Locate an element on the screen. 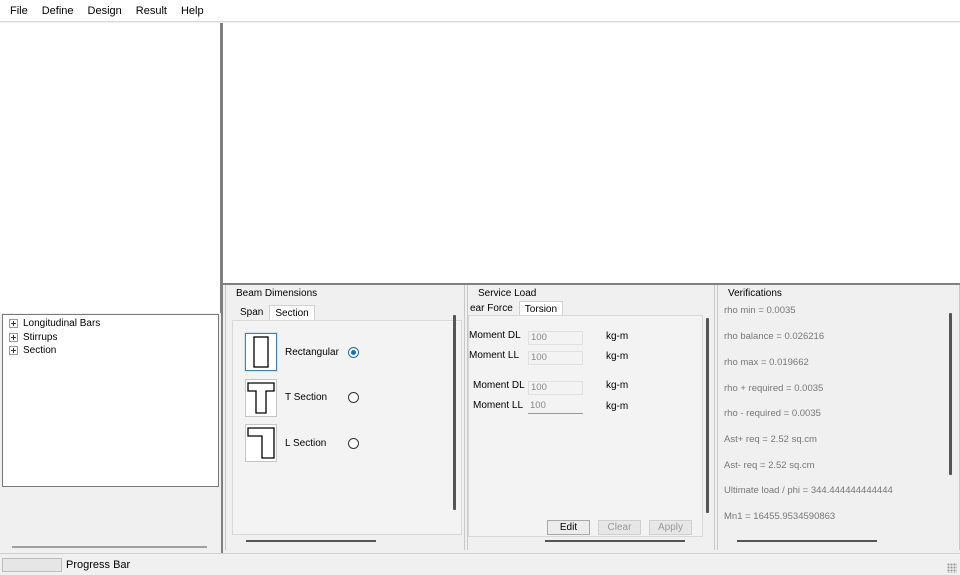 The width and height of the screenshot is (960, 575). resize-grip-icon is located at coordinates (952, 568).